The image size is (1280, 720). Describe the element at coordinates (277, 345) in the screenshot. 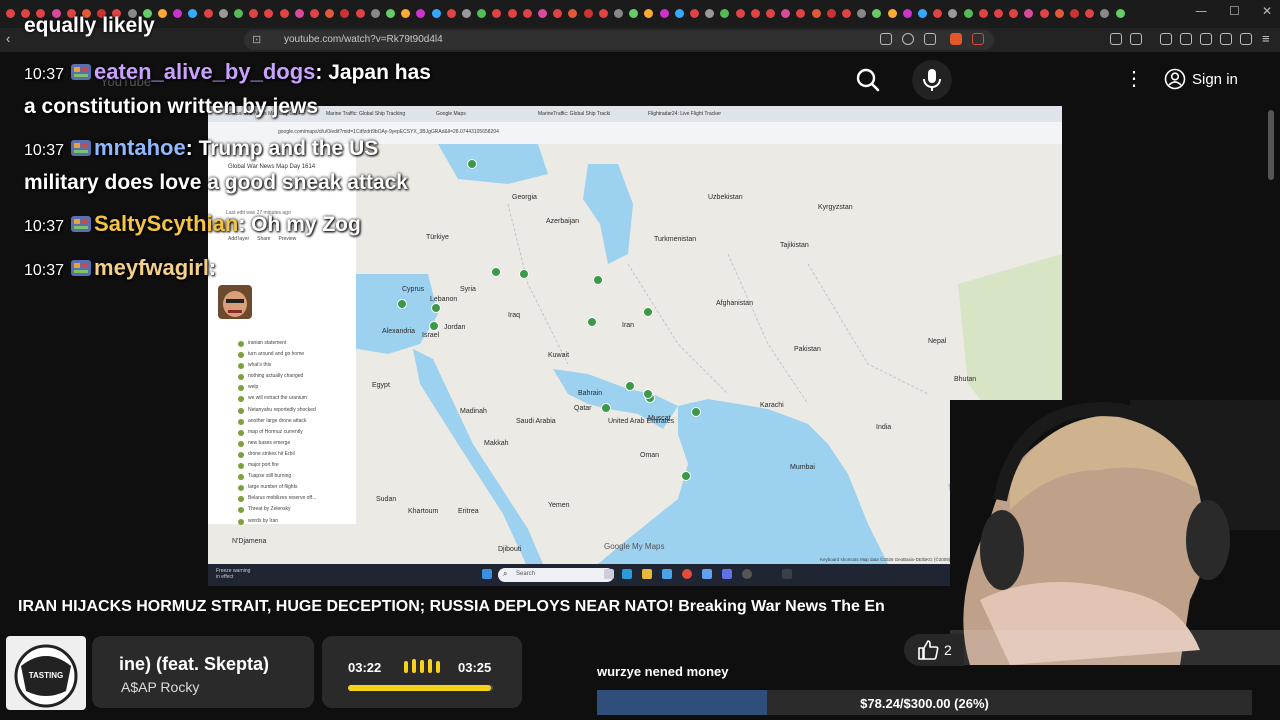

I see `map-panel-item: iranian statement` at that location.